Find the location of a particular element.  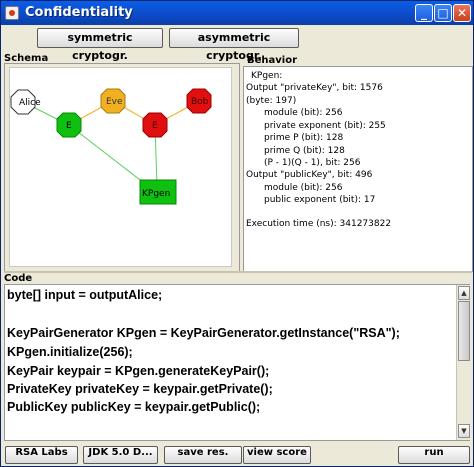

behavior-line: public exponent (bit): 17 is located at coordinates (320, 200).